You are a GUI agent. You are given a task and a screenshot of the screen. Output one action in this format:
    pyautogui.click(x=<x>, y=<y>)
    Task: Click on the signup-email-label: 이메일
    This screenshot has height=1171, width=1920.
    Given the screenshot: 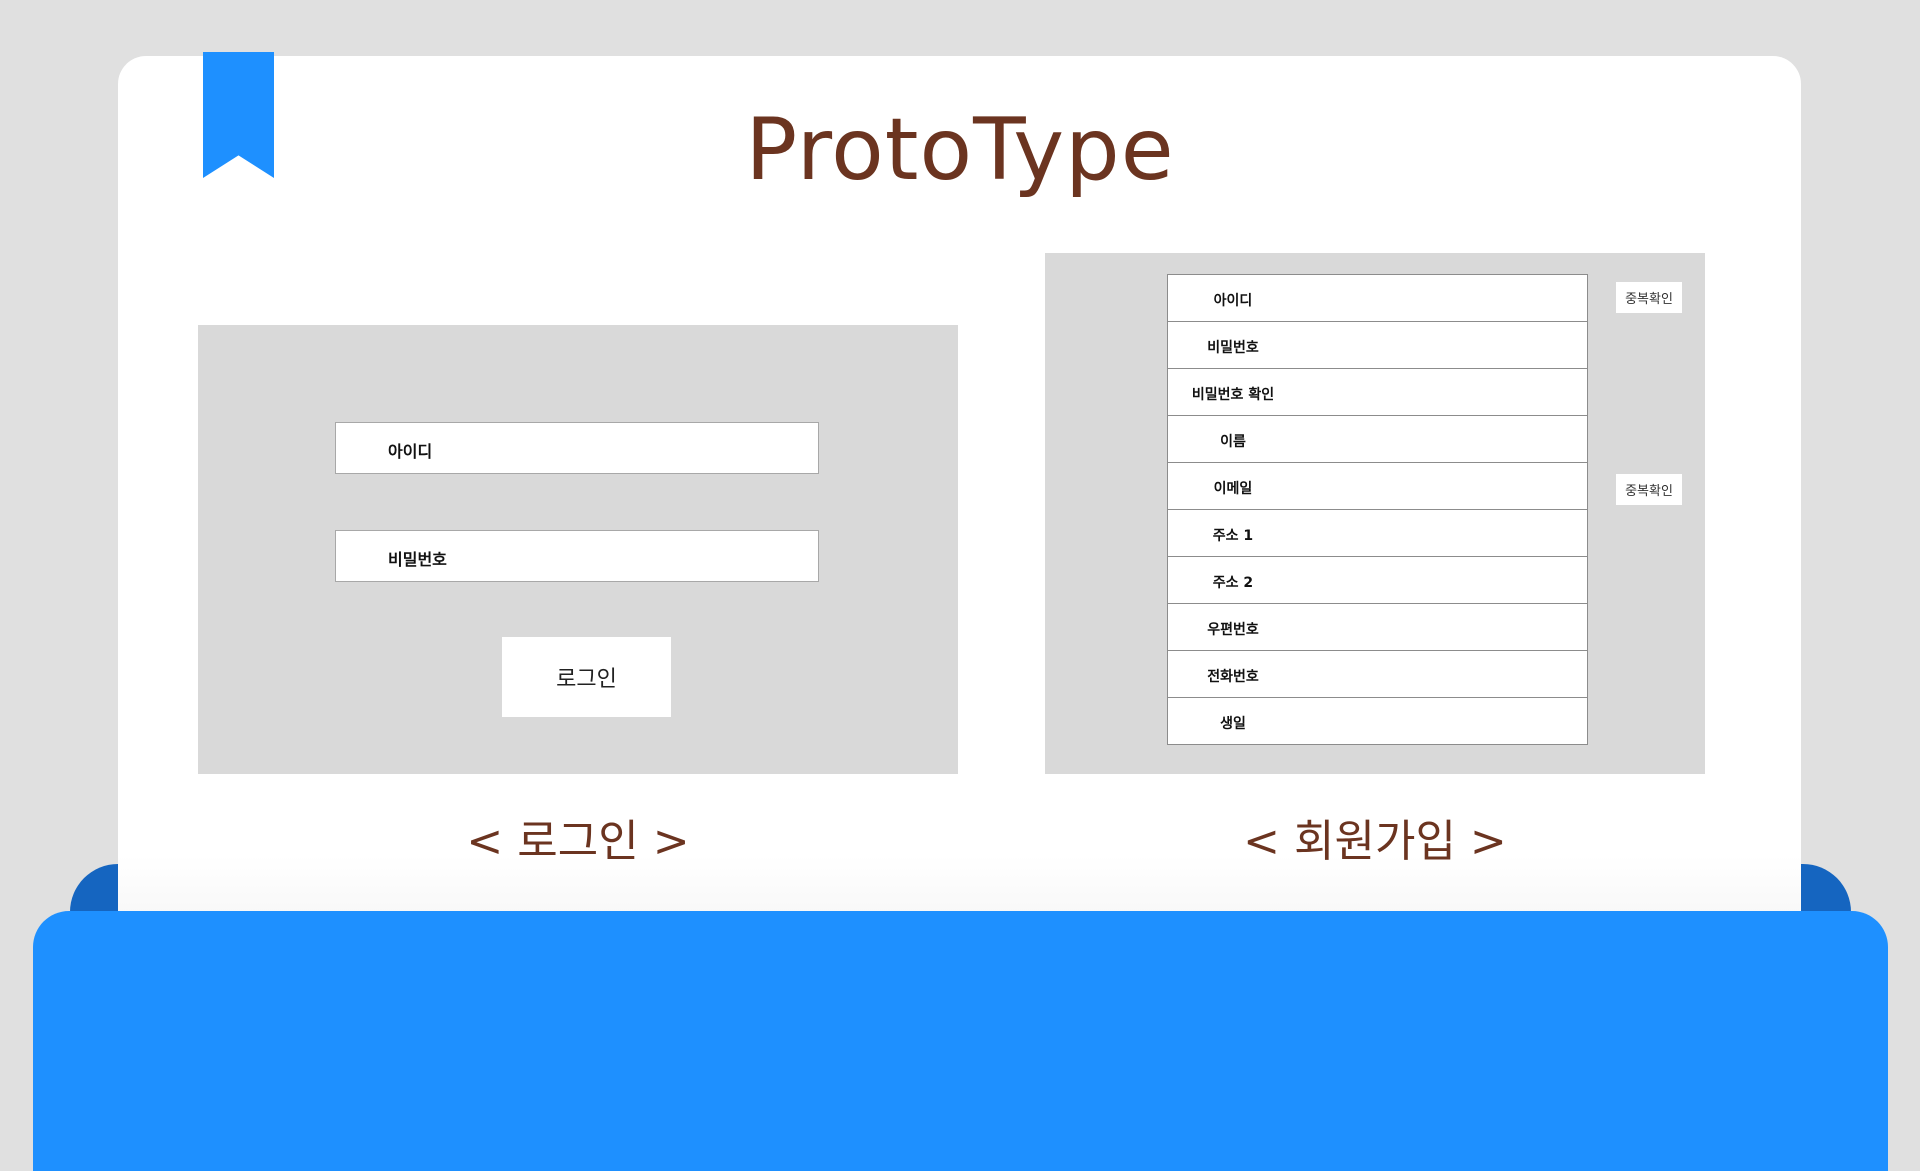 What is the action you would take?
    pyautogui.click(x=1233, y=489)
    